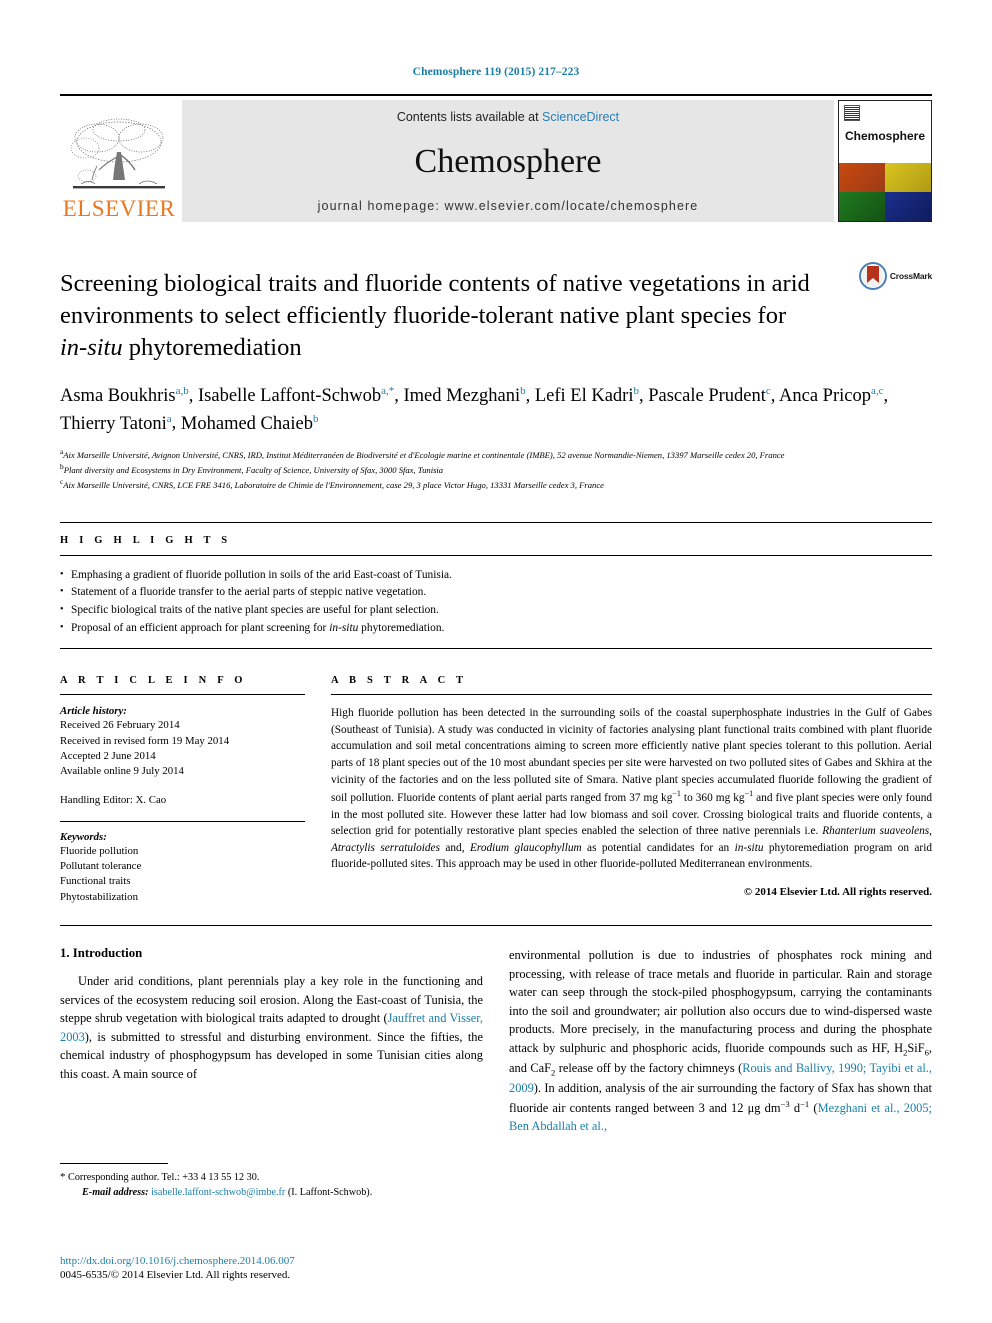  Describe the element at coordinates (113, 799) in the screenshot. I see `handling-editor: Handling Editor: X. Cao` at that location.